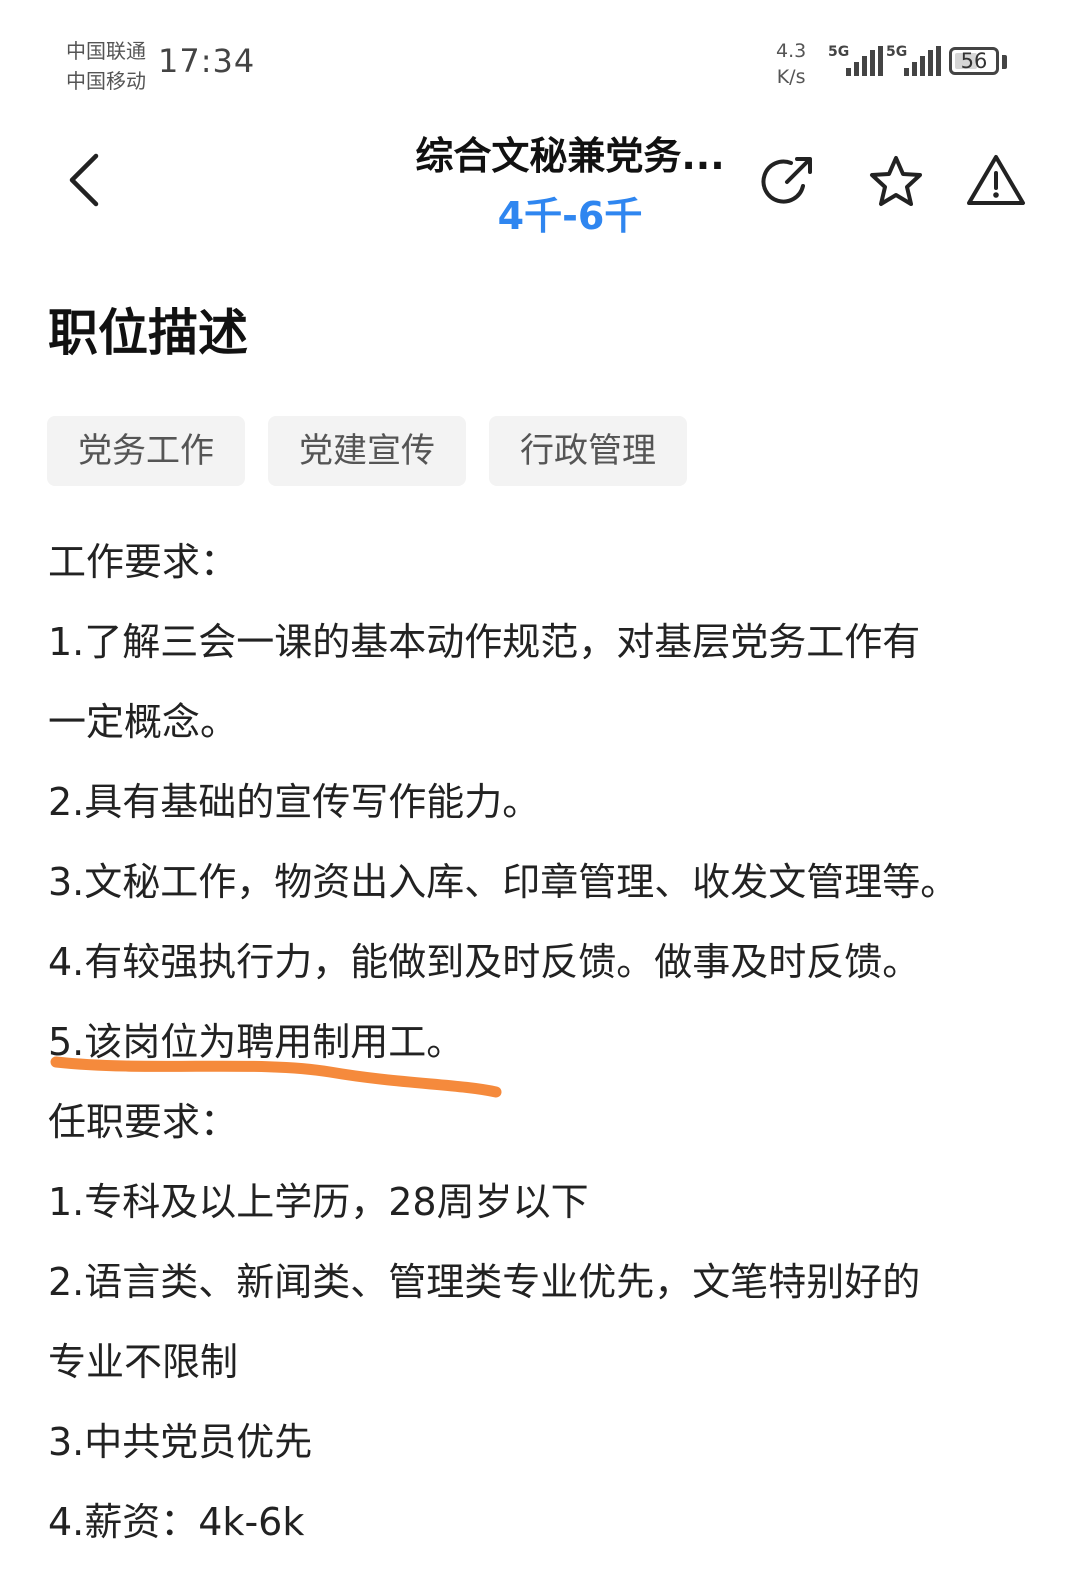 This screenshot has width=1080, height=1576. Describe the element at coordinates (143, 722) in the screenshot. I see `description-line: 一定概念。` at that location.